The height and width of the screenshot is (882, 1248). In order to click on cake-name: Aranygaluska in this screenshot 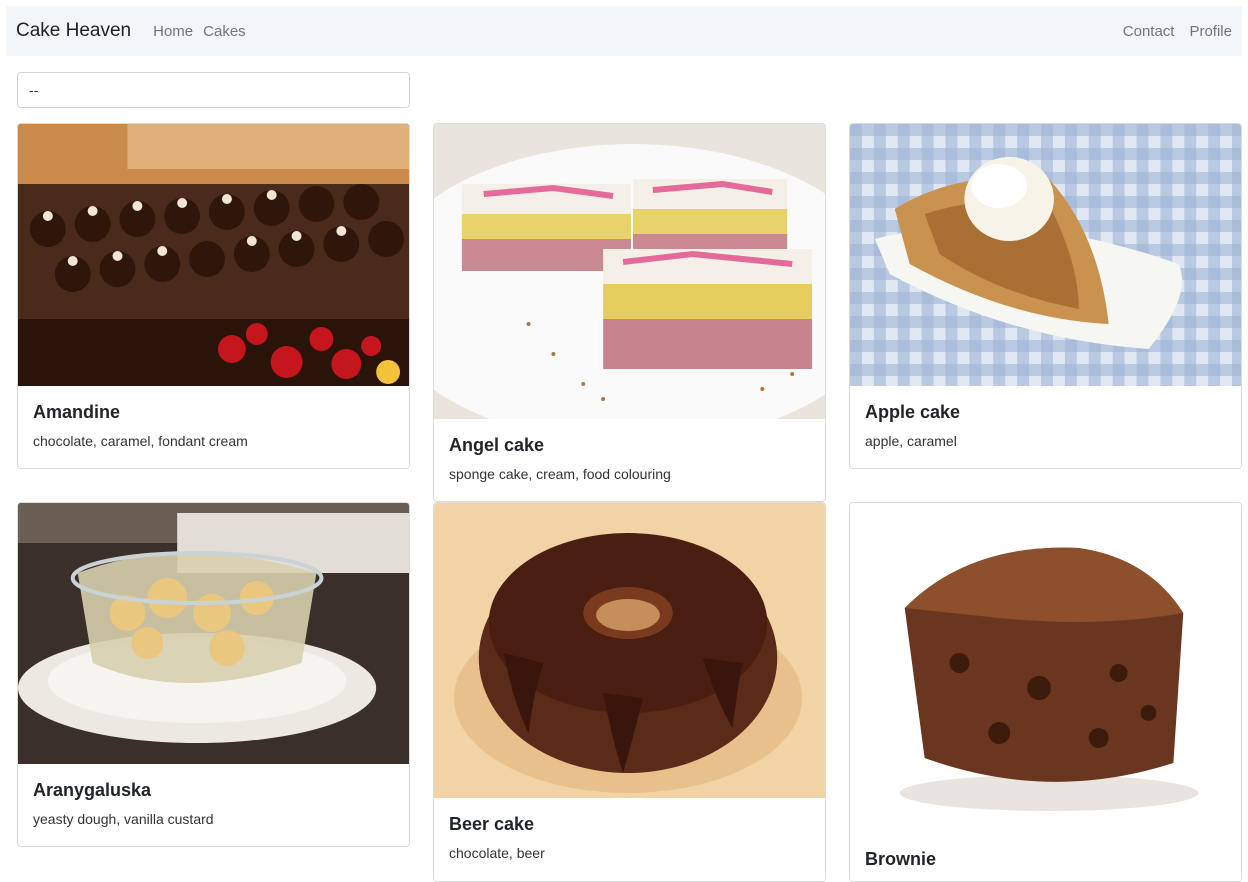, I will do `click(92, 790)`.